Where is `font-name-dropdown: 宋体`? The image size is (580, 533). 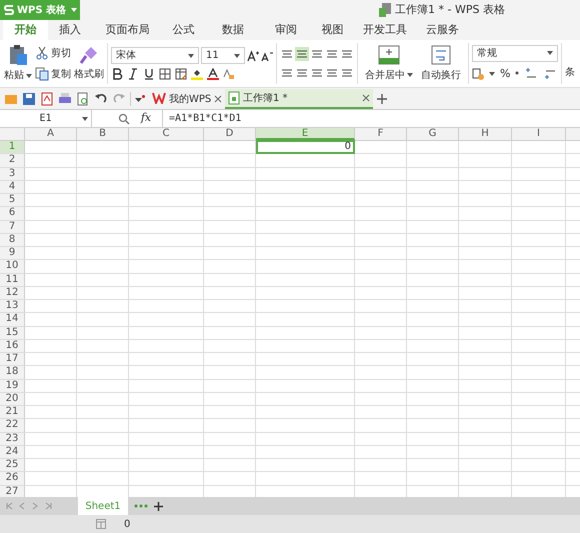
font-name-dropdown: 宋体 is located at coordinates (155, 55).